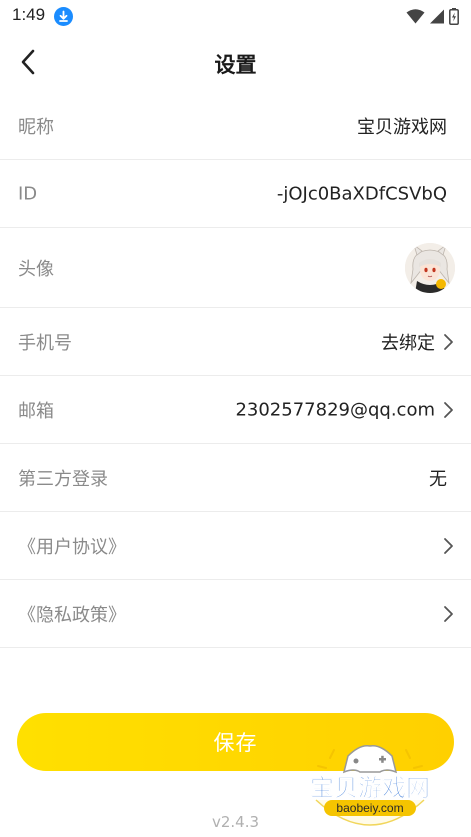 The width and height of the screenshot is (471, 837). Describe the element at coordinates (415, 15) in the screenshot. I see `wifi-icon` at that location.